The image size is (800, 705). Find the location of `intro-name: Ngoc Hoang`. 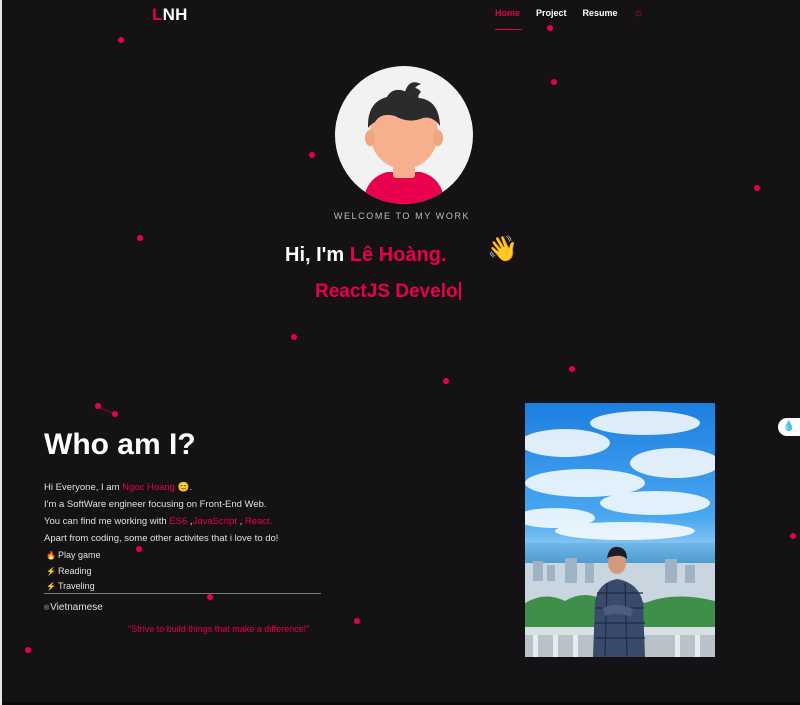

intro-name: Ngoc Hoang is located at coordinates (148, 487).